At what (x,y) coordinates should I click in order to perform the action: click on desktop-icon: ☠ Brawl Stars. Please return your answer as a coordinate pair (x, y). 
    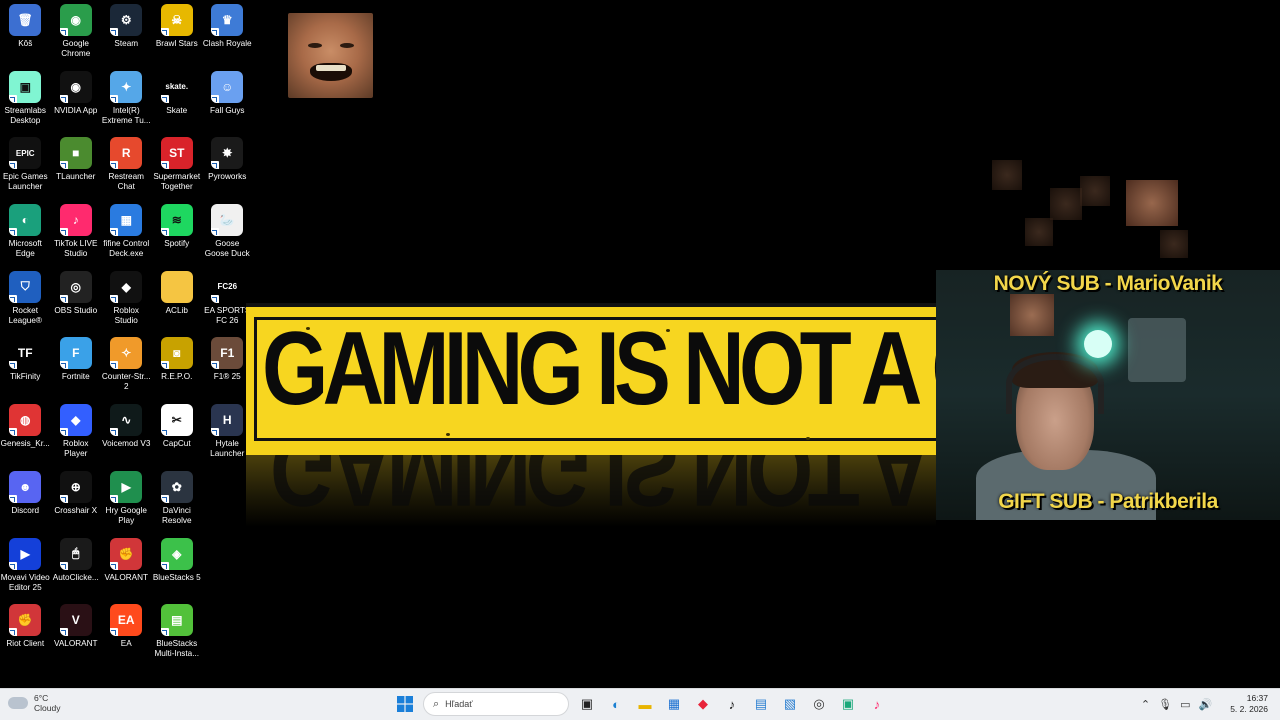
    Looking at the image, I should click on (177, 33).